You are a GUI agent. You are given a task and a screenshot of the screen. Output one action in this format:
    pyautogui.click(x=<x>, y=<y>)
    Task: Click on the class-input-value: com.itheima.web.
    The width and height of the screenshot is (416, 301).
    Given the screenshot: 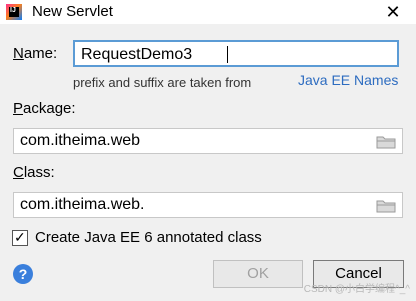 What is the action you would take?
    pyautogui.click(x=82, y=204)
    